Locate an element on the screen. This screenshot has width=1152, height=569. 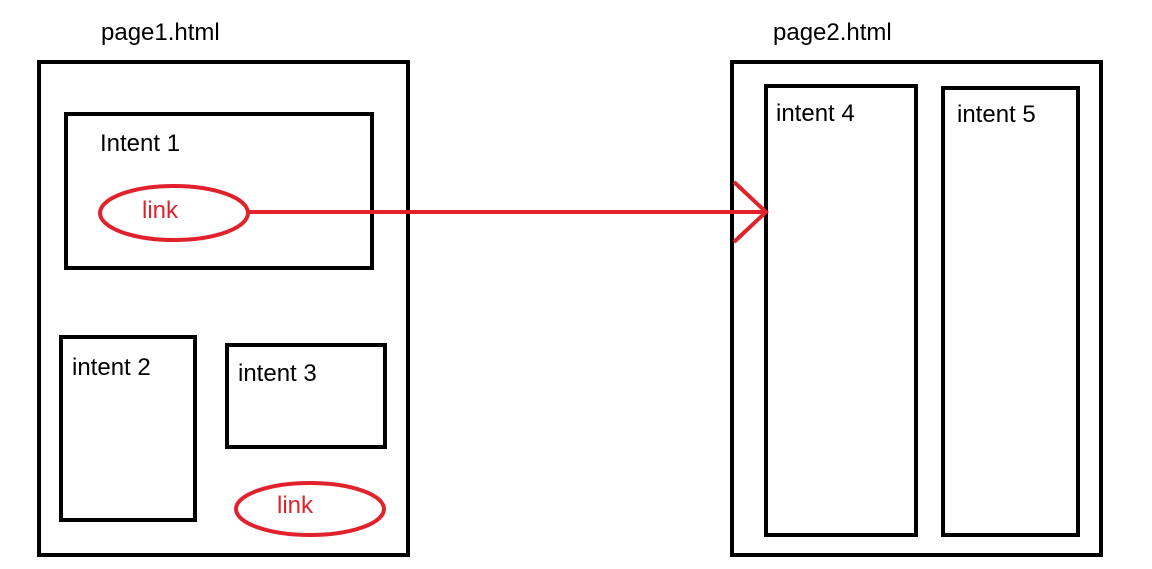
intent-1-label: Intent 1 is located at coordinates (140, 143).